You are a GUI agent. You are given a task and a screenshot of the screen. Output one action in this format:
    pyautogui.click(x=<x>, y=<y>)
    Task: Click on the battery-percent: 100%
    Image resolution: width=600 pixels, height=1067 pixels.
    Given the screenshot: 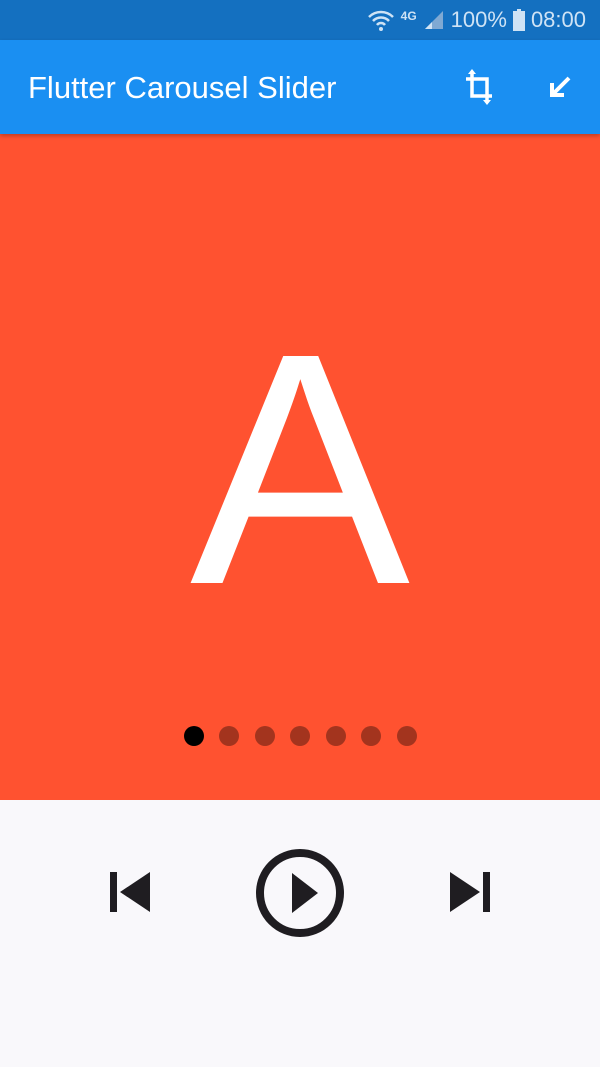 What is the action you would take?
    pyautogui.click(x=478, y=19)
    